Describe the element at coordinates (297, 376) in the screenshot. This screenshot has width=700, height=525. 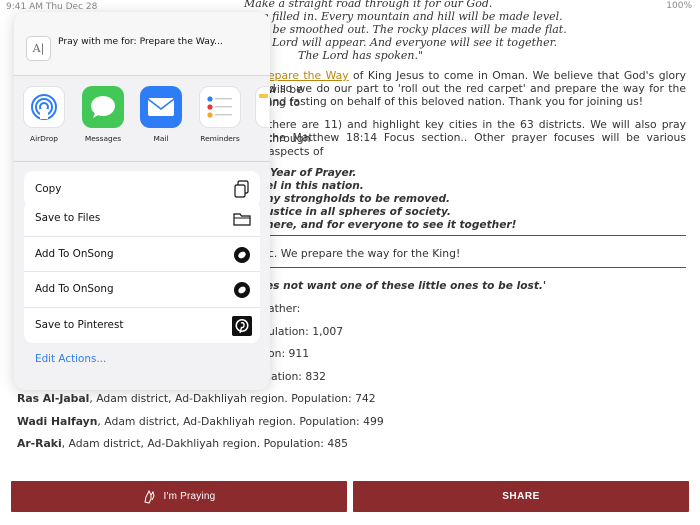
I see `population-line: lation: 832` at that location.